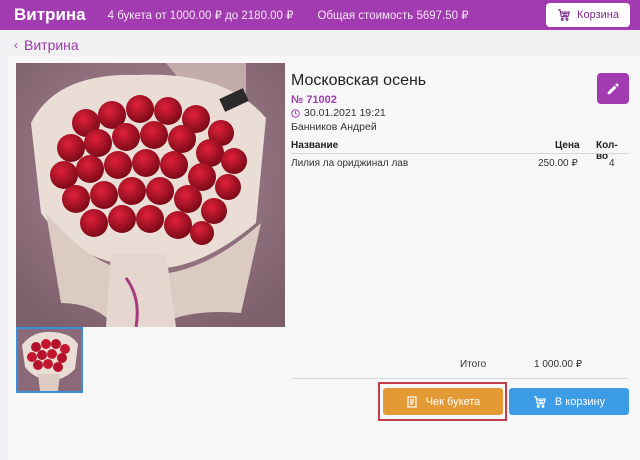  Describe the element at coordinates (295, 113) in the screenshot. I see `clock-icon` at that location.